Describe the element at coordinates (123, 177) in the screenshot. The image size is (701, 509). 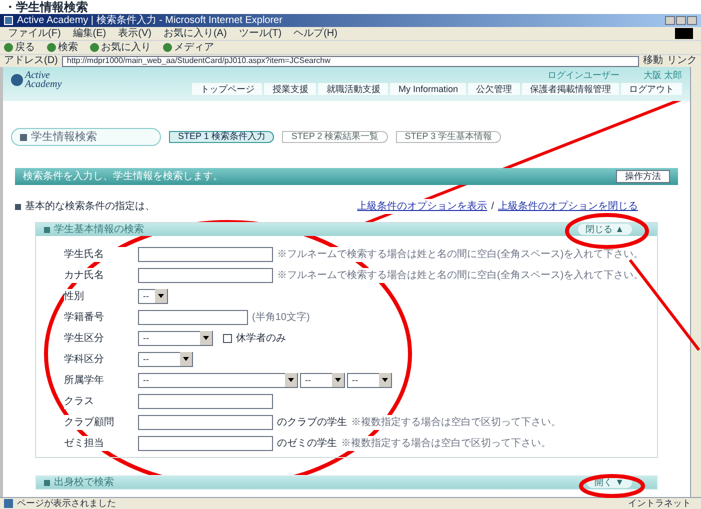
I see `banner-text: 検索条件を入力し、学生情報を検索します。` at that location.